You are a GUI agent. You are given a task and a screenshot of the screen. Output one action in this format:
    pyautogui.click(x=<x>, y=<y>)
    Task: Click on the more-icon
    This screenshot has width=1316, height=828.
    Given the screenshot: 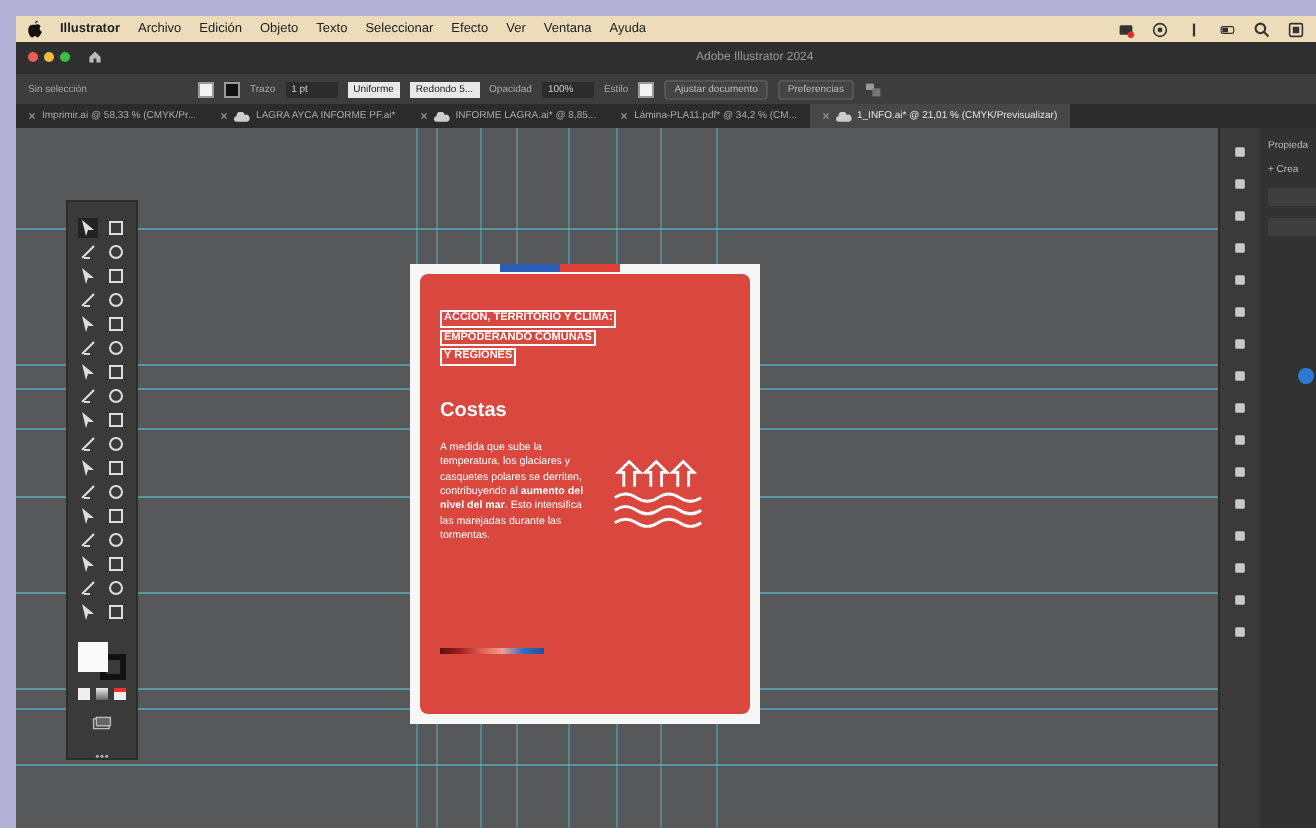 What is the action you would take?
    pyautogui.click(x=102, y=755)
    